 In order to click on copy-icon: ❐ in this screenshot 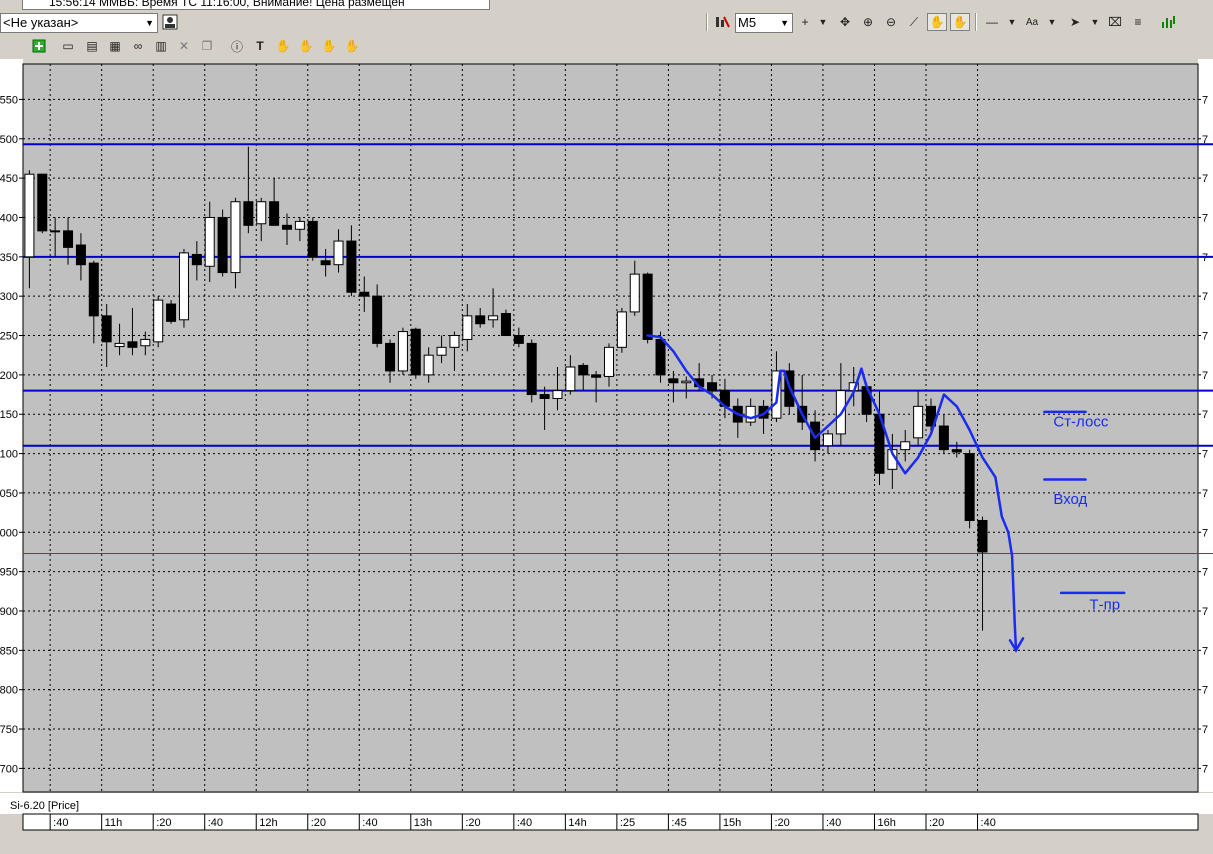, I will do `click(207, 46)`.